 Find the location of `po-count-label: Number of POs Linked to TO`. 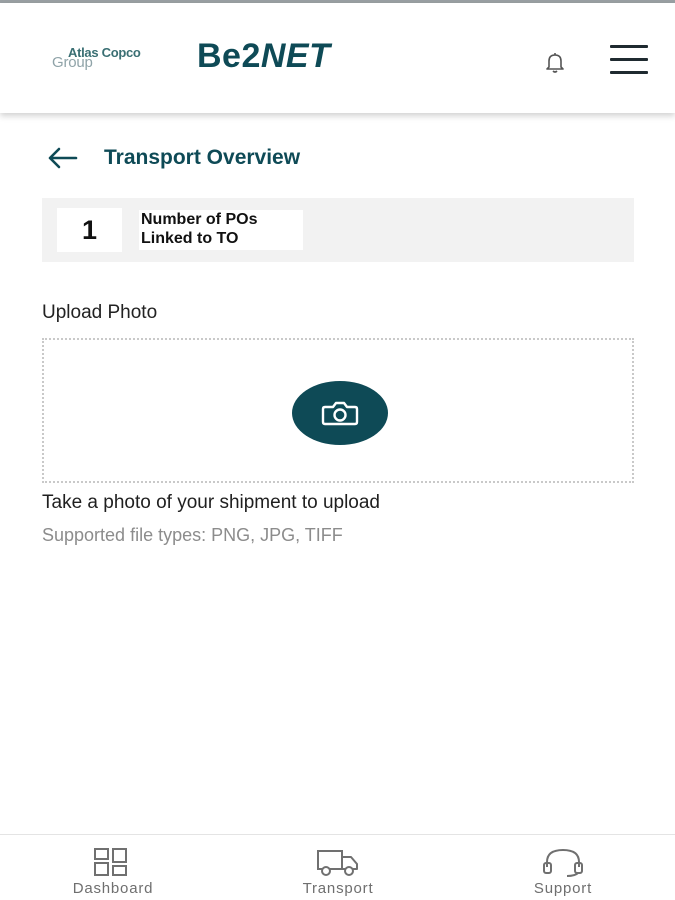

po-count-label: Number of POs Linked to TO is located at coordinates (221, 230).